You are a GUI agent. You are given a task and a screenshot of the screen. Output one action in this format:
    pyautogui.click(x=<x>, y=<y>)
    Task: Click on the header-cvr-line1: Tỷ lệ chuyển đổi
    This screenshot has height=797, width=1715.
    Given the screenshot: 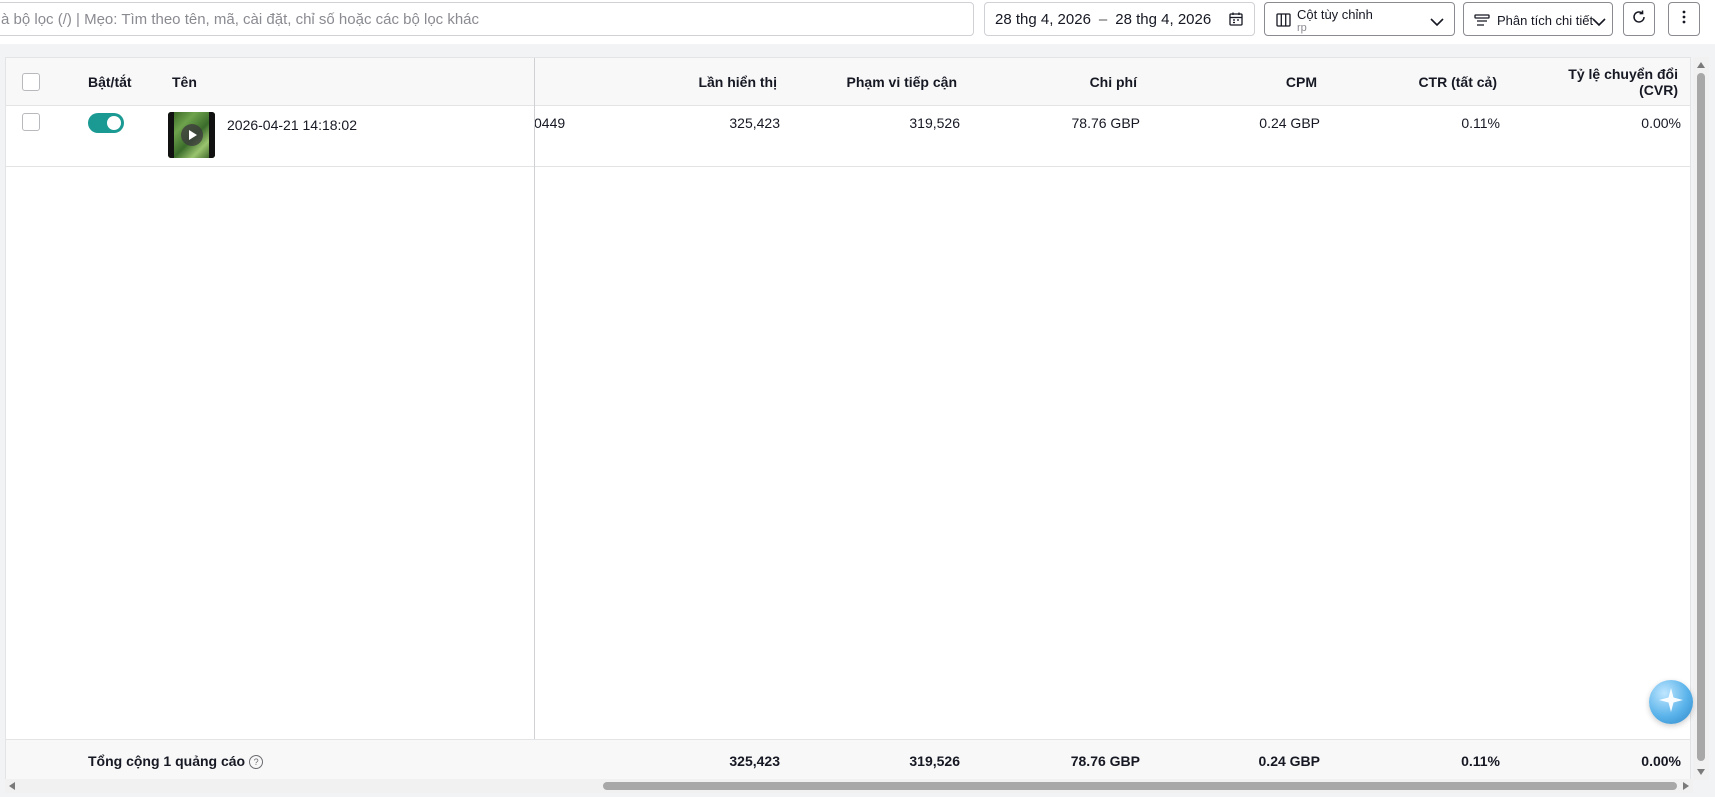 What is the action you would take?
    pyautogui.click(x=1623, y=74)
    